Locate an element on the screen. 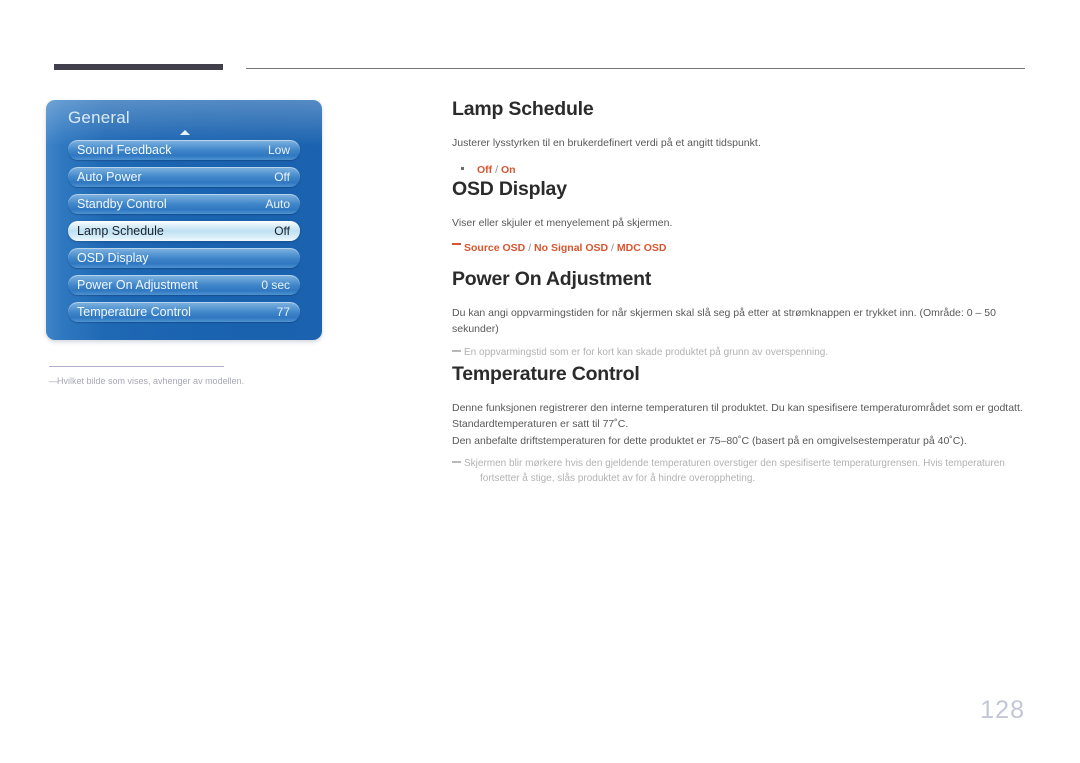 The height and width of the screenshot is (763, 1080). option-source-osd: Source OSD is located at coordinates (495, 248).